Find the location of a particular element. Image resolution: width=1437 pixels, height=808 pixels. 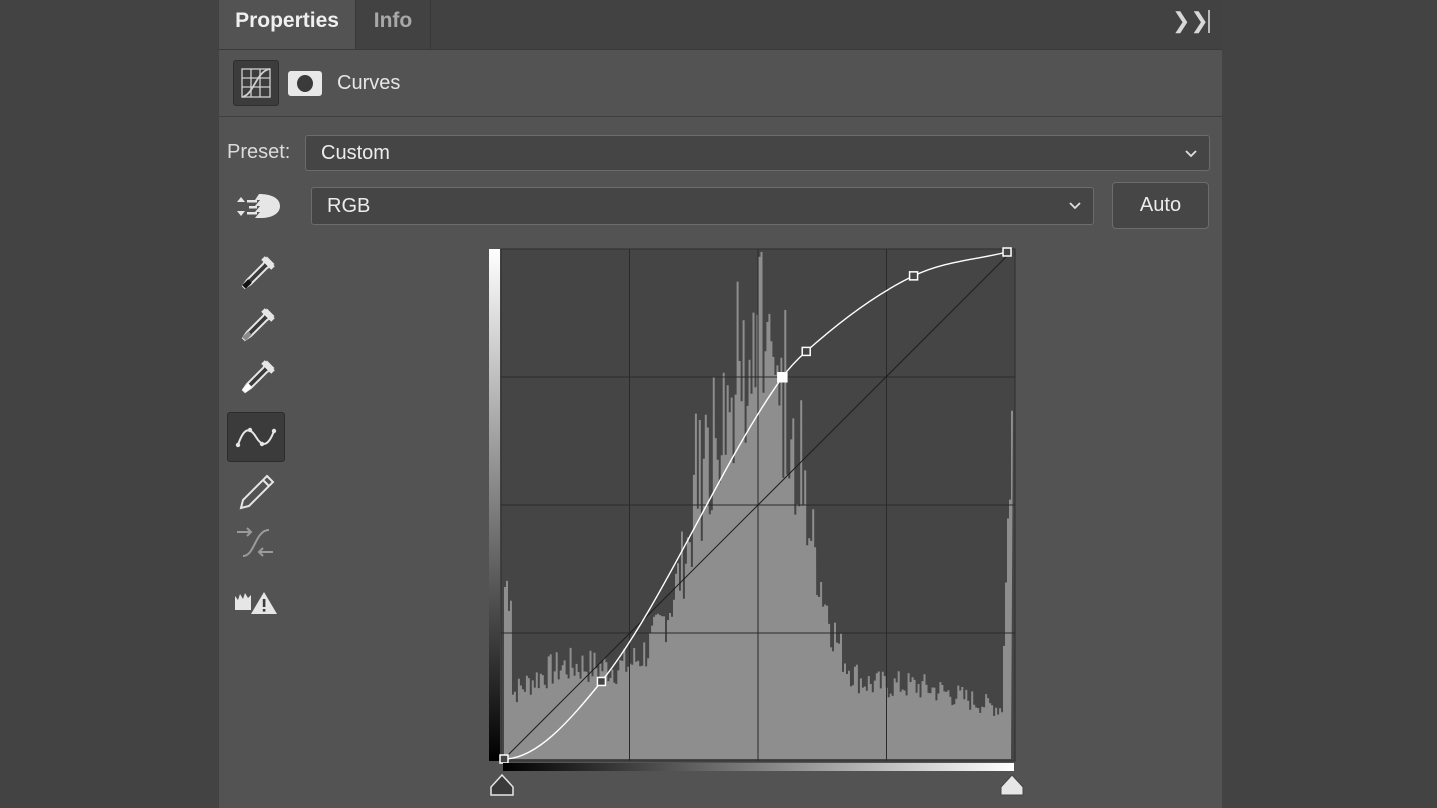

curve-control-point-selected is located at coordinates (782, 377).